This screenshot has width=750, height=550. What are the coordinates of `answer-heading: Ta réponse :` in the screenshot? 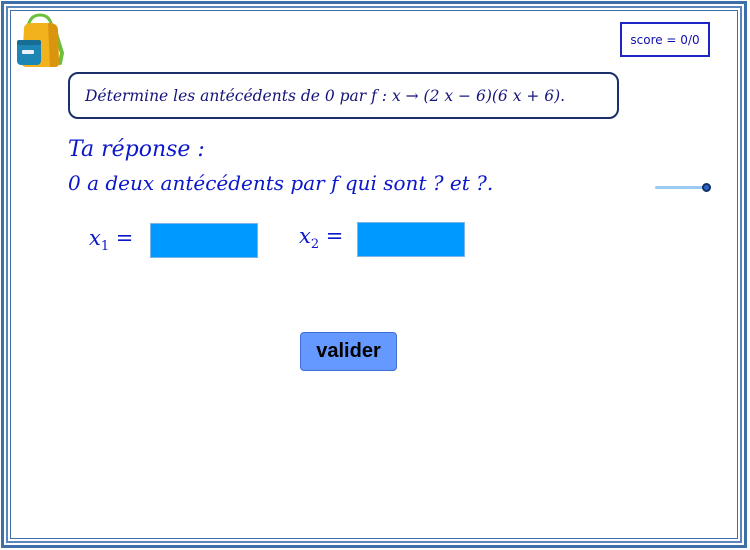 It's located at (136, 149).